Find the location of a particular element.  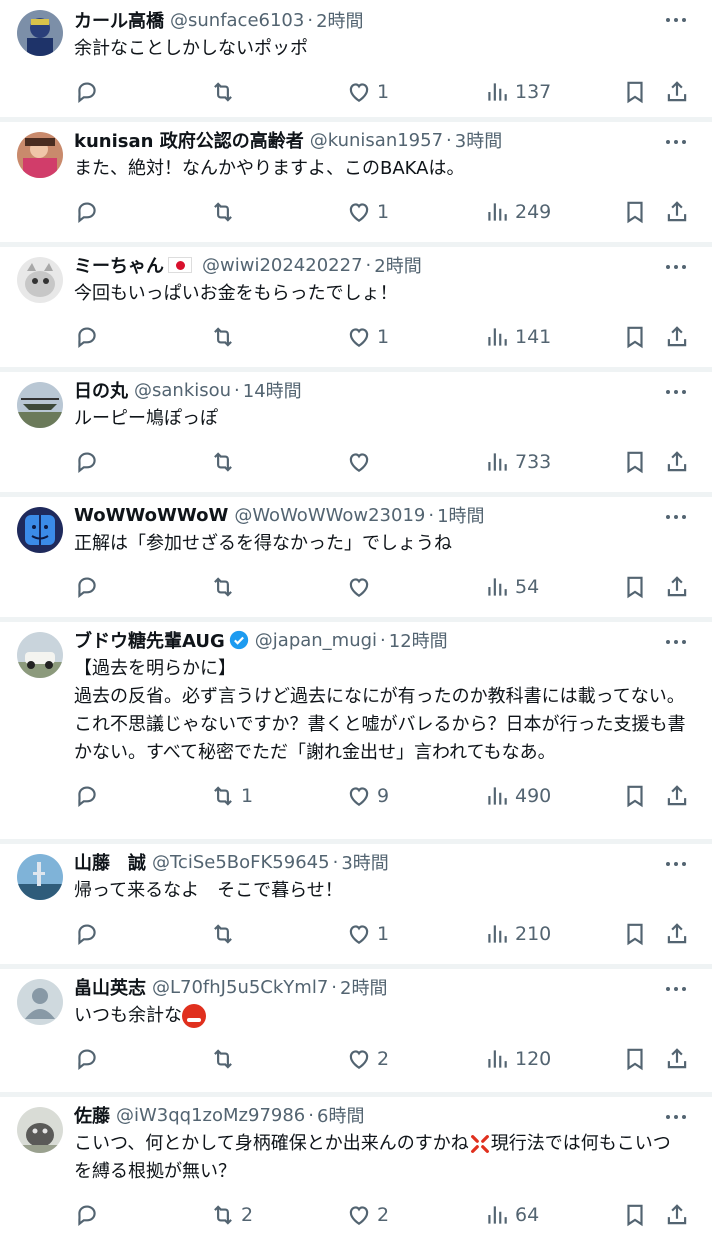

user-handle: @wiwi202420227 is located at coordinates (282, 265).